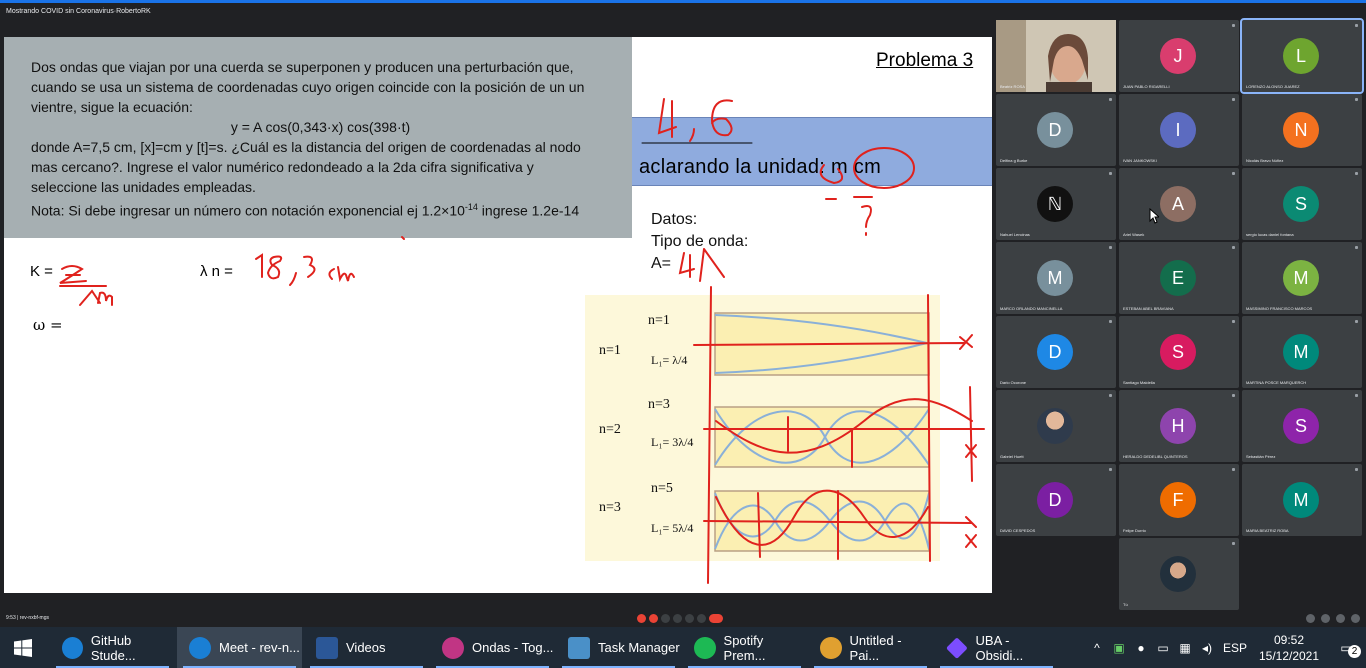  Describe the element at coordinates (1139, 382) in the screenshot. I see `participant-name: Santiago Maidella` at that location.